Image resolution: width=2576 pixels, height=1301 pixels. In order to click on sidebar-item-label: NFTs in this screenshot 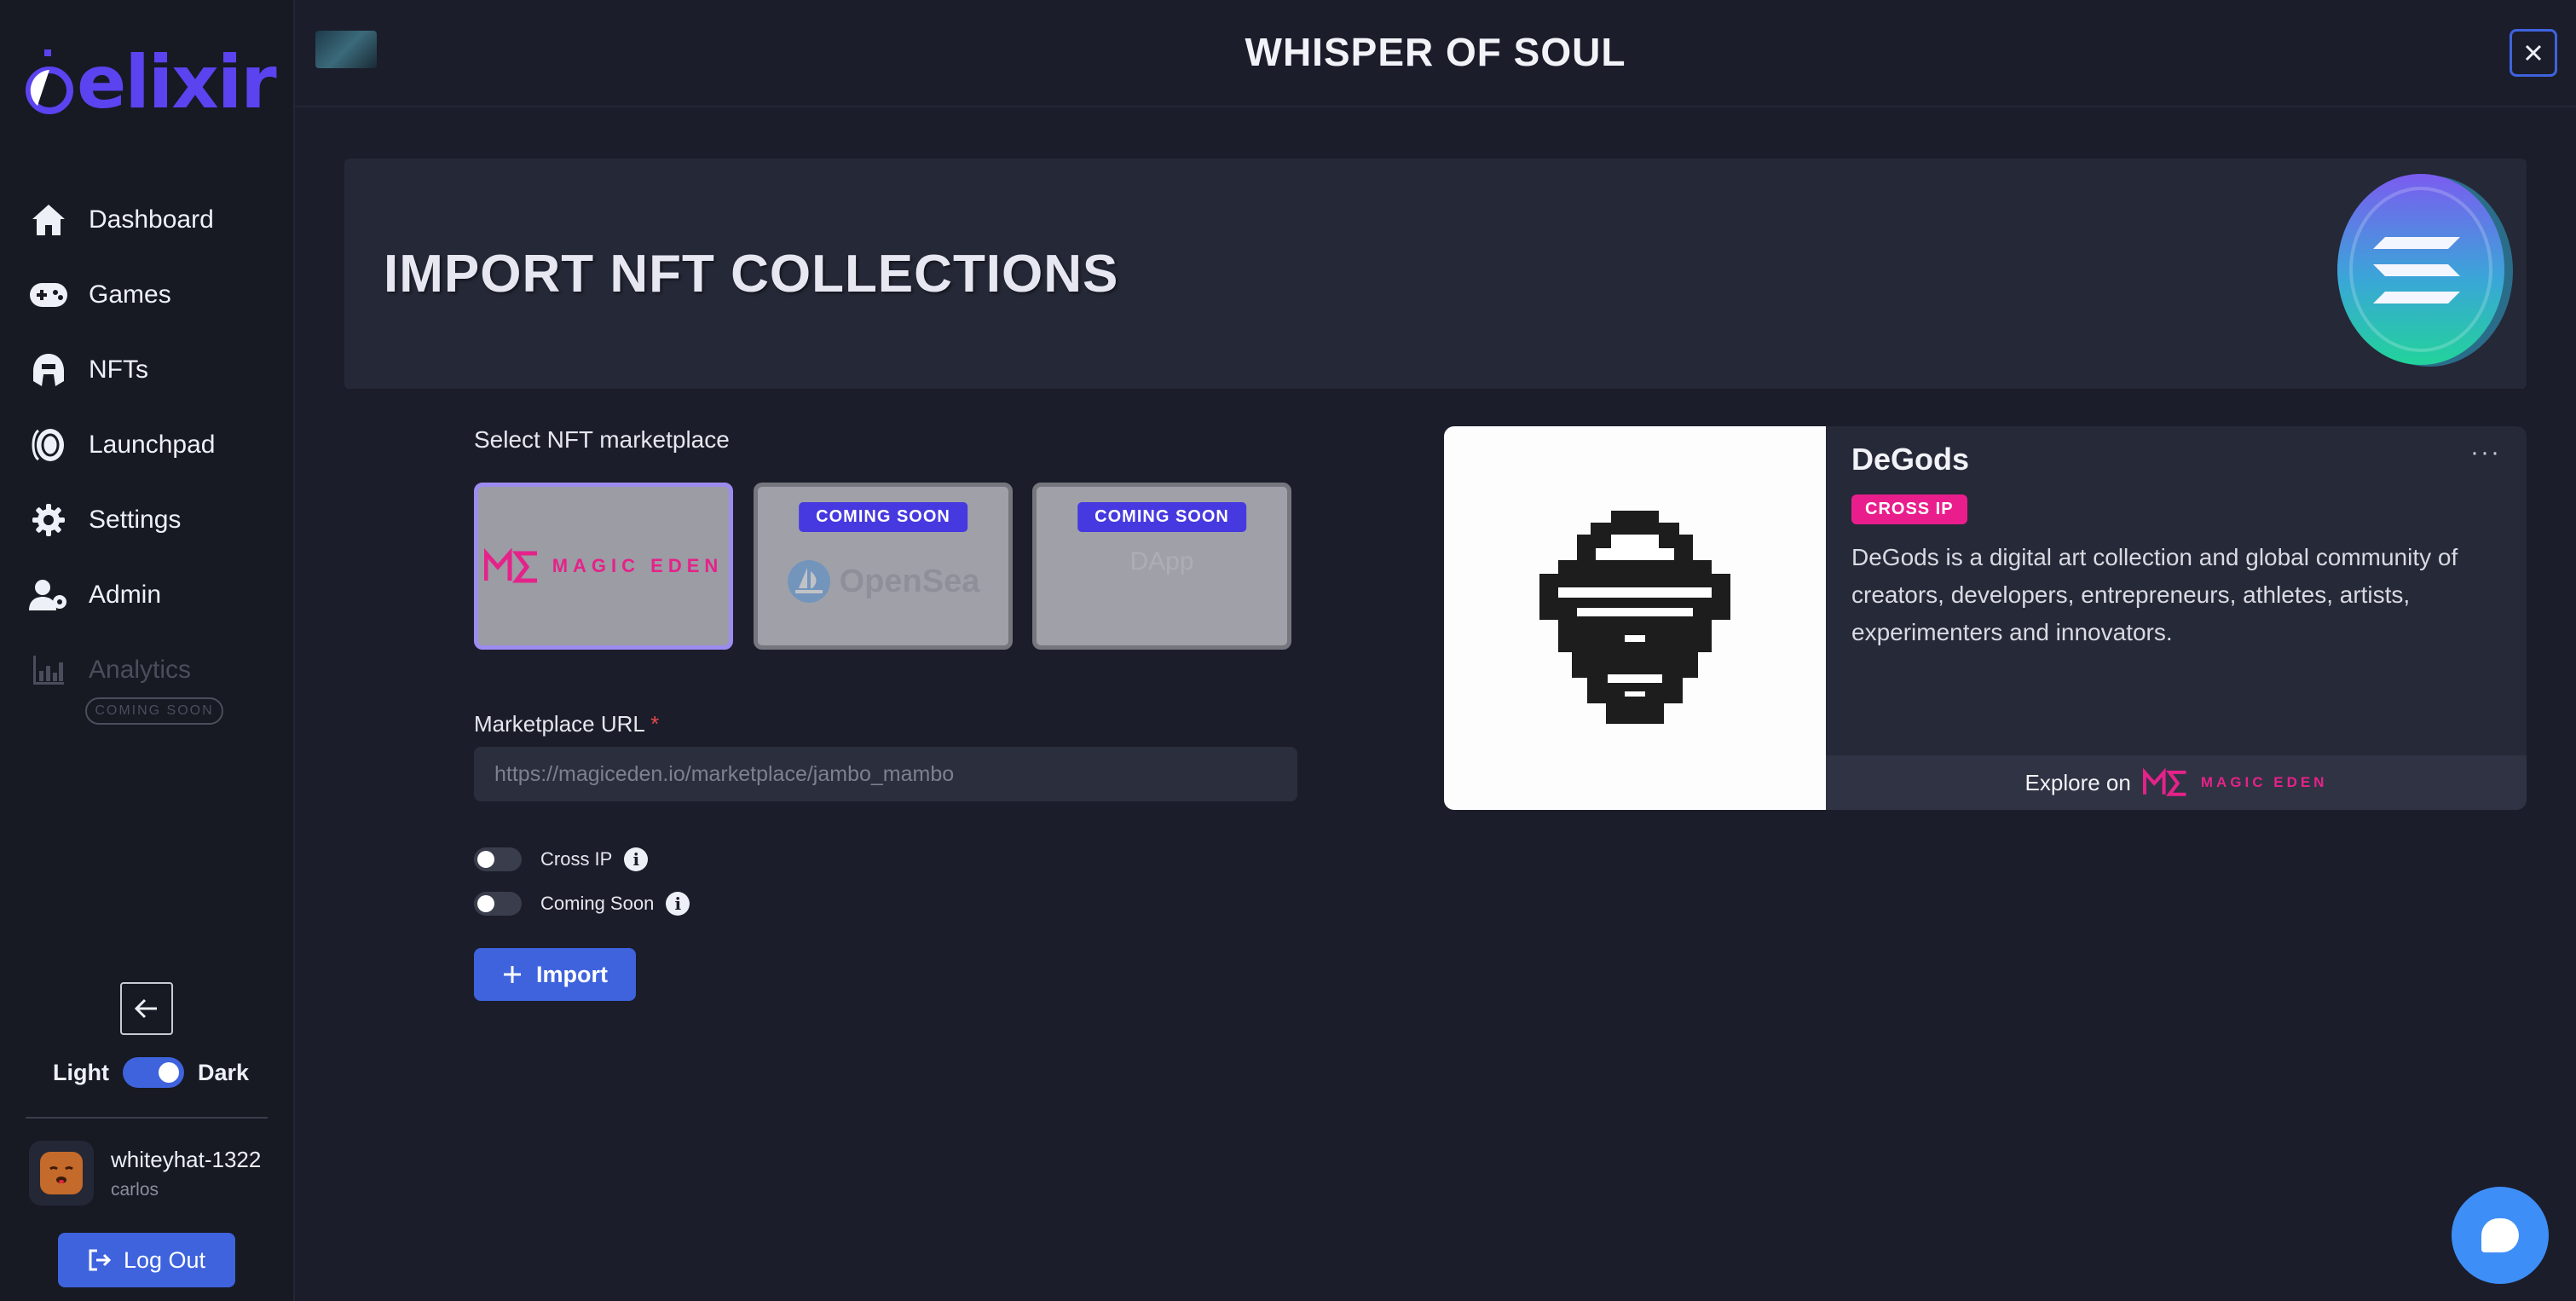, I will do `click(118, 370)`.